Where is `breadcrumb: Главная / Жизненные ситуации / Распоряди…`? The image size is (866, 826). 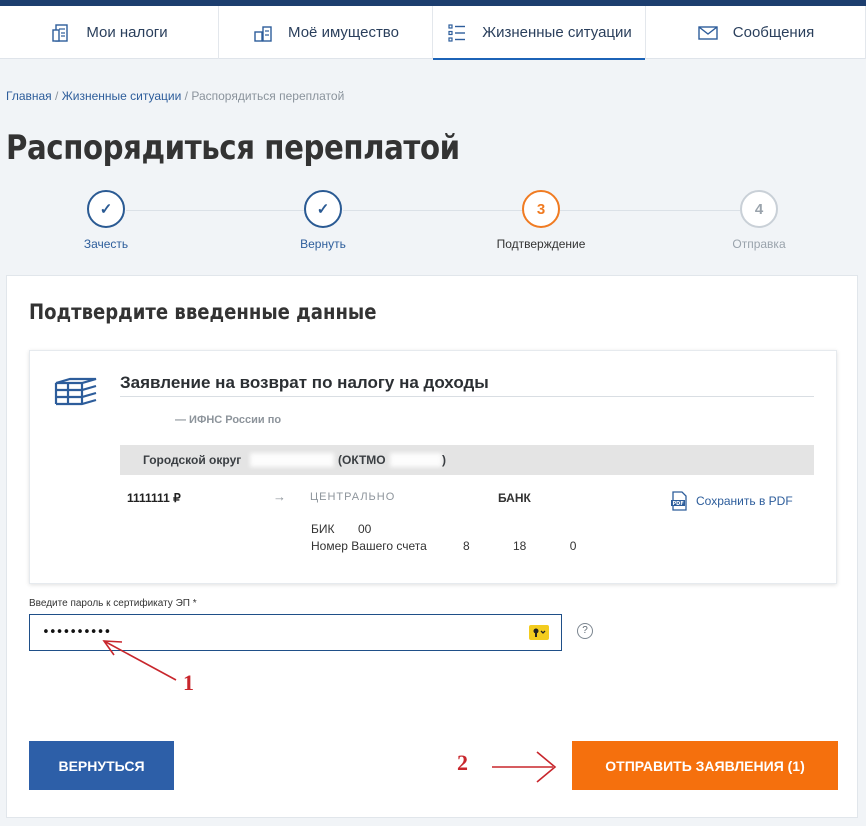
breadcrumb: Главная / Жизненные ситуации / Распоряди… is located at coordinates (175, 96).